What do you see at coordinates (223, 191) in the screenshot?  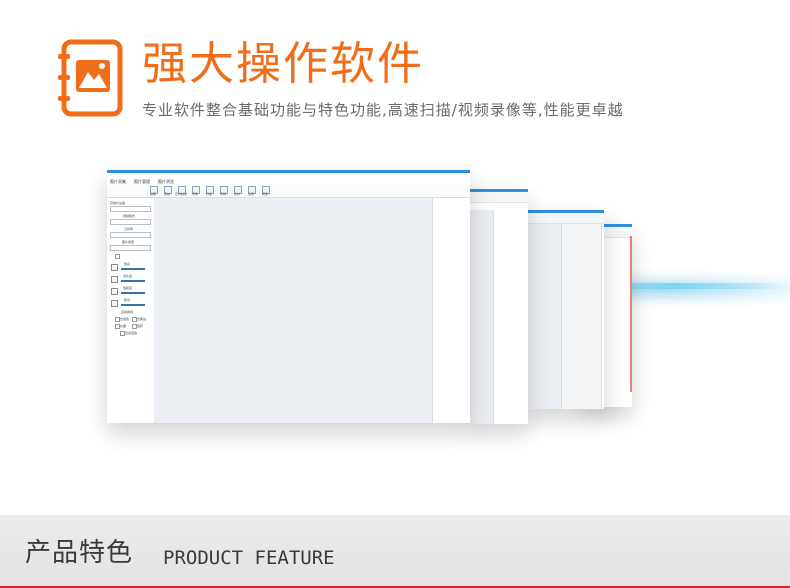 I see `toolbar-button: 条码` at bounding box center [223, 191].